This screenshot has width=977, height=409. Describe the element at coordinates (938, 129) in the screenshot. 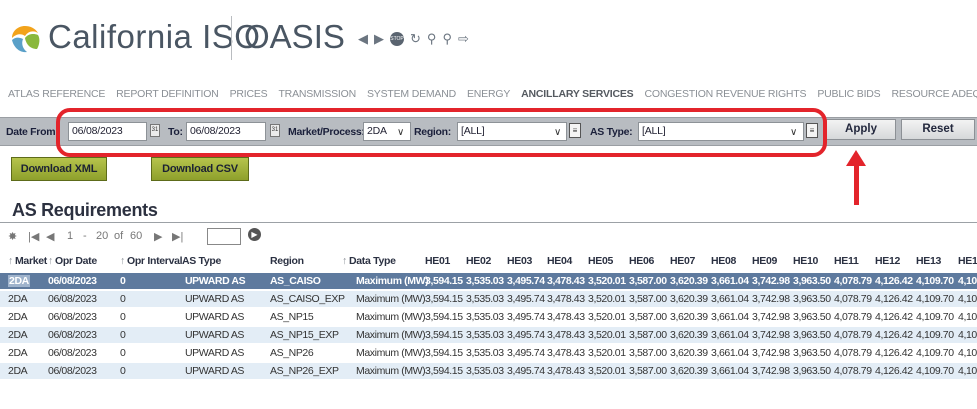

I see `reset-button: Reset` at that location.